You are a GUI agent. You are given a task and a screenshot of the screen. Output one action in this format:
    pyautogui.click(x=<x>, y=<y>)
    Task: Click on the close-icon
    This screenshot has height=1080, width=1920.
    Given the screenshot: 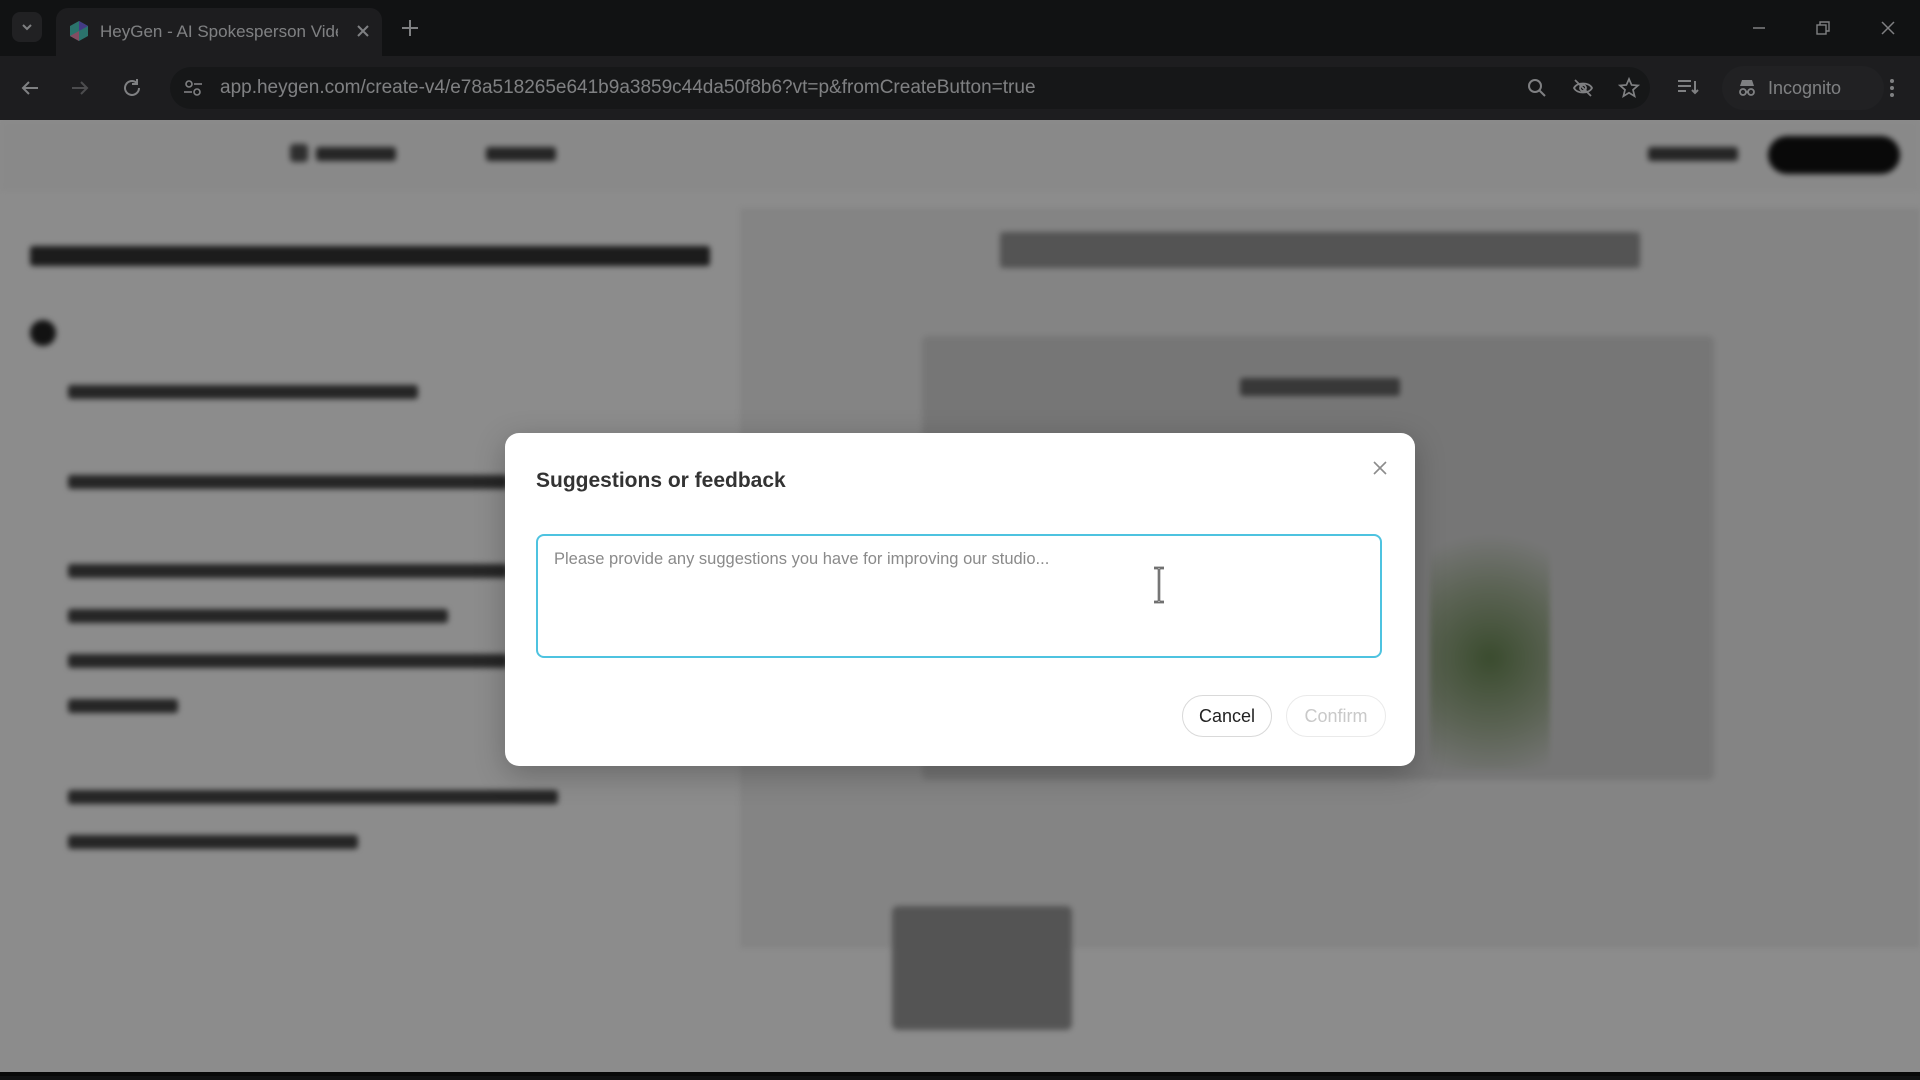 What is the action you would take?
    pyautogui.click(x=1380, y=468)
    